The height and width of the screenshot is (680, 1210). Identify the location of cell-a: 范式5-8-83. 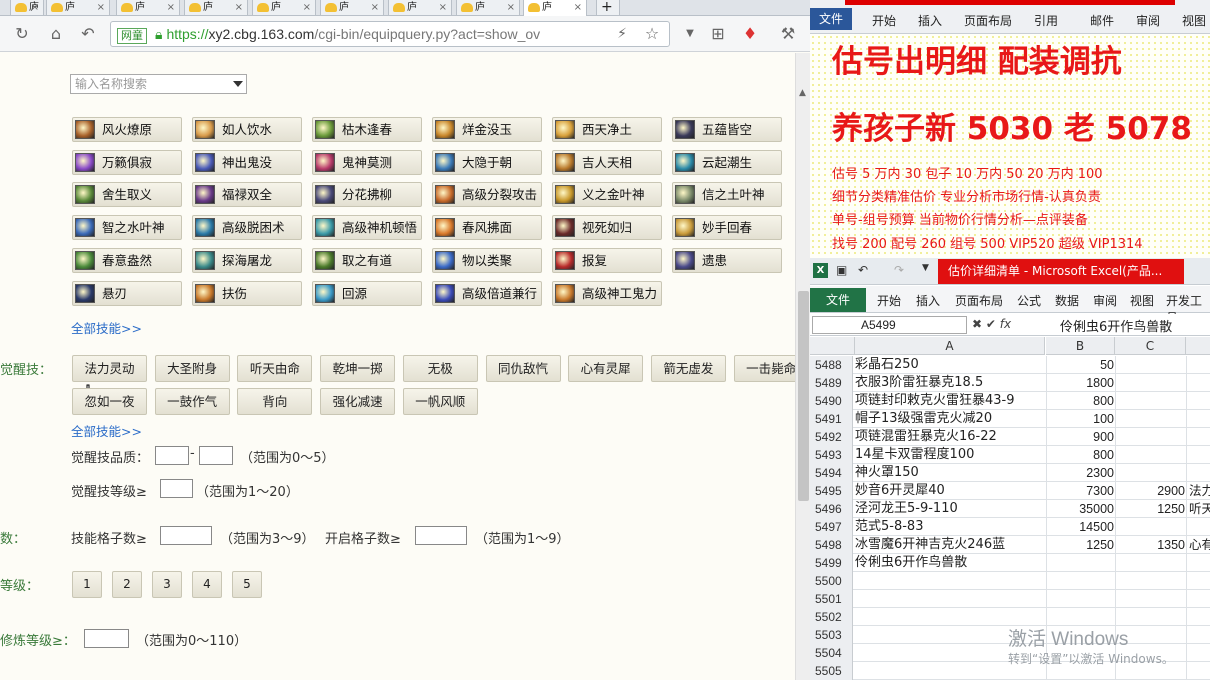
(950, 527).